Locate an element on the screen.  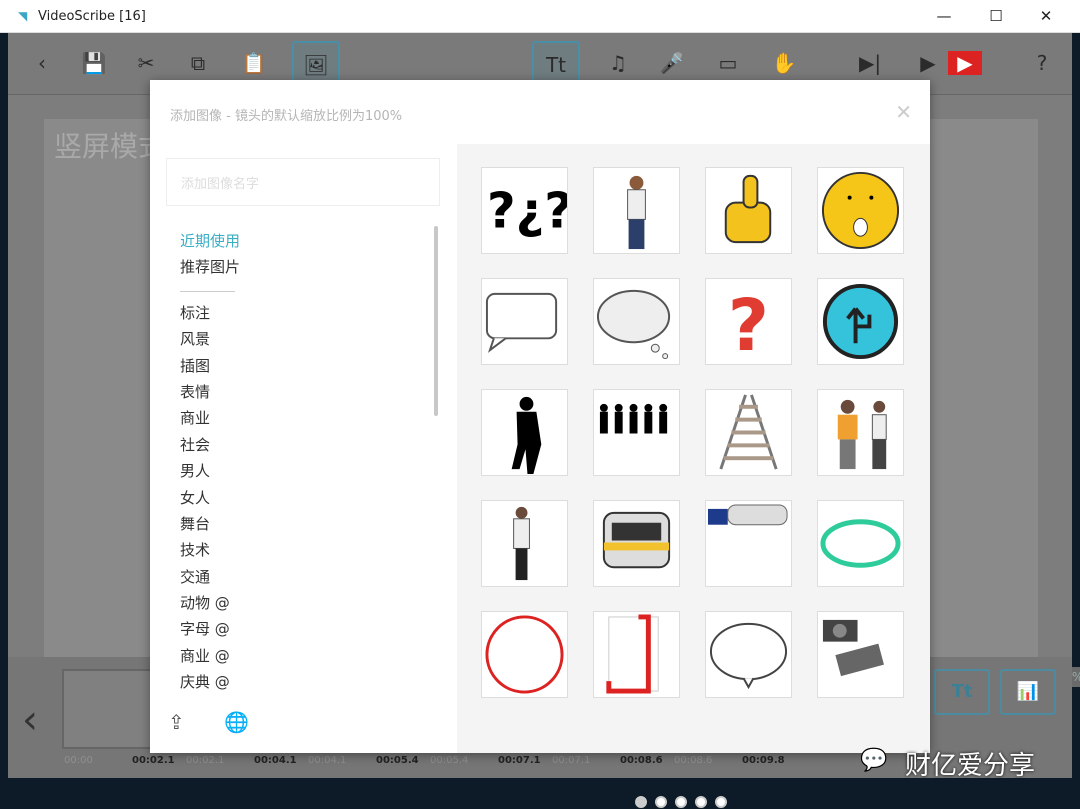
category-item: 商业 @ is located at coordinates (210, 656).